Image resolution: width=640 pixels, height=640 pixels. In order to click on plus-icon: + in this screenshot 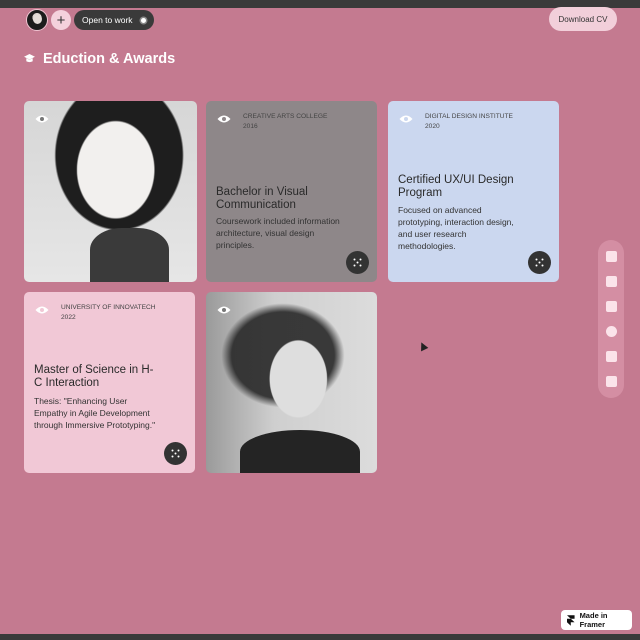, I will do `click(61, 20)`.